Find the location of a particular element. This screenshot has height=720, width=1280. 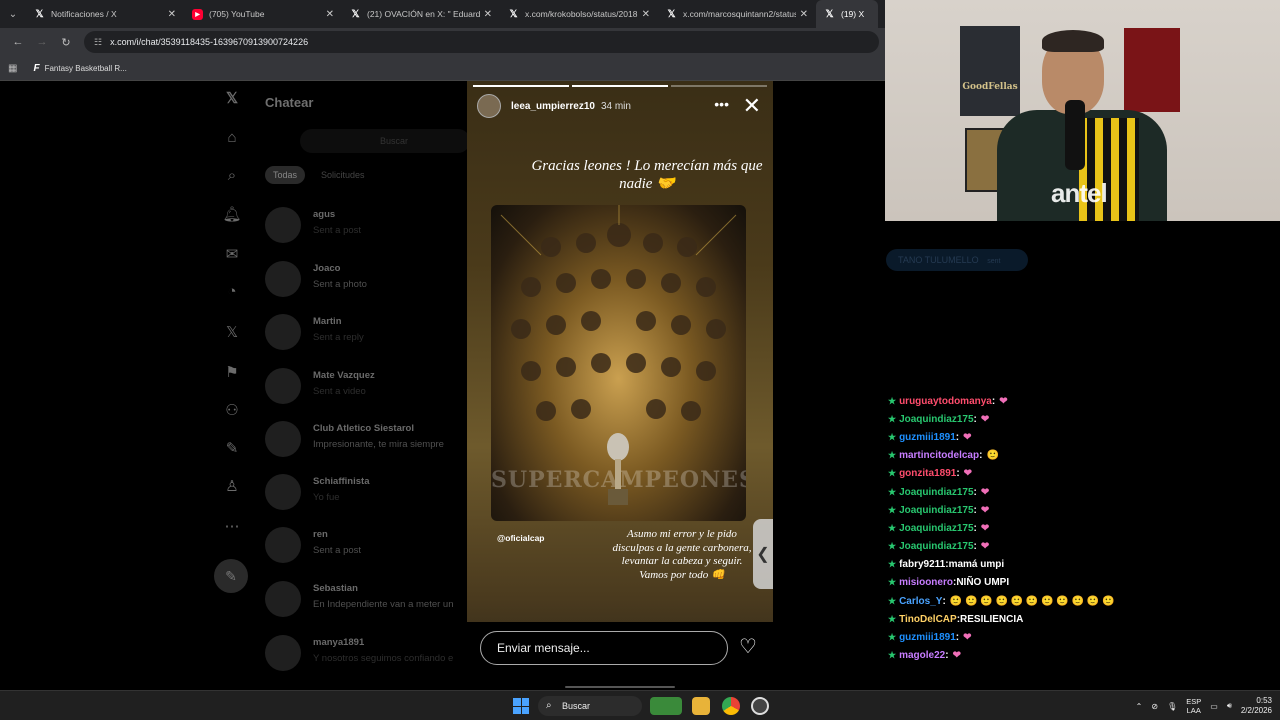

tab-x-active: 𝕏 (19) X is located at coordinates (847, 14).